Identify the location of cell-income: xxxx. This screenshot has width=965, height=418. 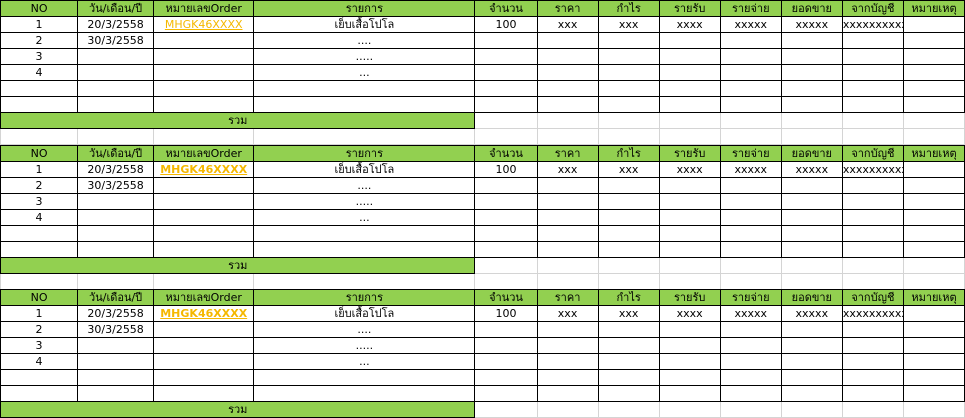
(689, 24).